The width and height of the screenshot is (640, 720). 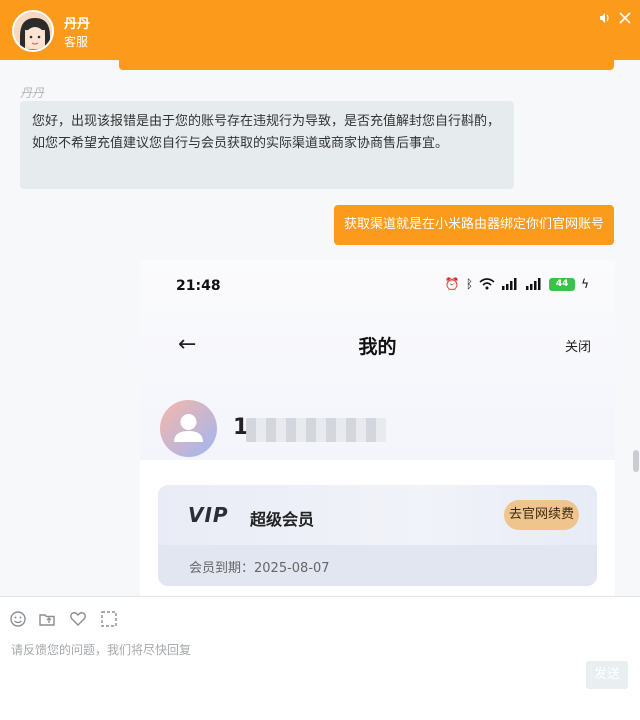 What do you see at coordinates (198, 286) in the screenshot?
I see `status-time: 21:48` at bounding box center [198, 286].